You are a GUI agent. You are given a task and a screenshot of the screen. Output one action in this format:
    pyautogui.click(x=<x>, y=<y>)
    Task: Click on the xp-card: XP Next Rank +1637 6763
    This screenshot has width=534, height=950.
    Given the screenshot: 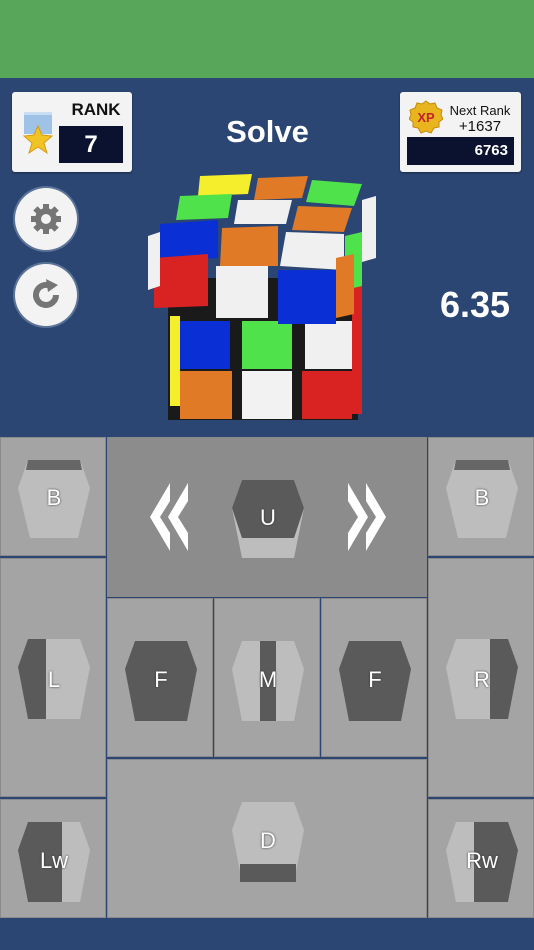 What is the action you would take?
    pyautogui.click(x=460, y=132)
    